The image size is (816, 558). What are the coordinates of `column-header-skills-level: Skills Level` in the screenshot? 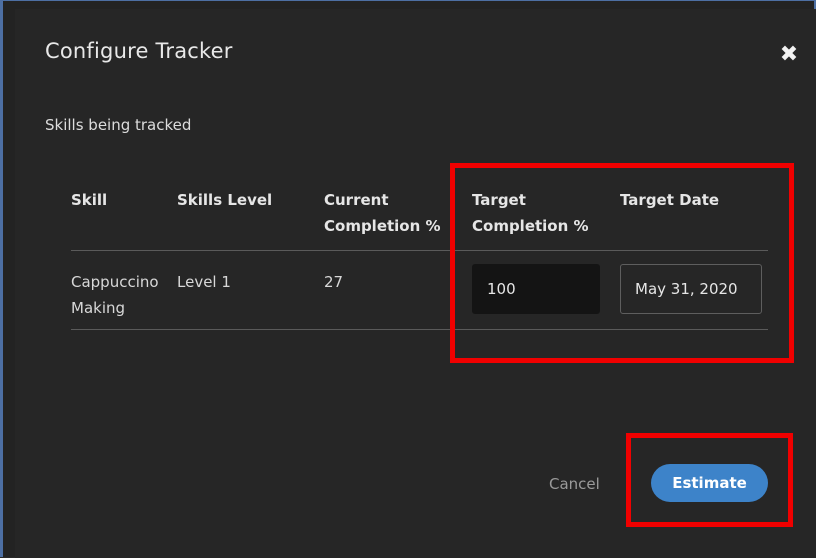 It's located at (225, 200).